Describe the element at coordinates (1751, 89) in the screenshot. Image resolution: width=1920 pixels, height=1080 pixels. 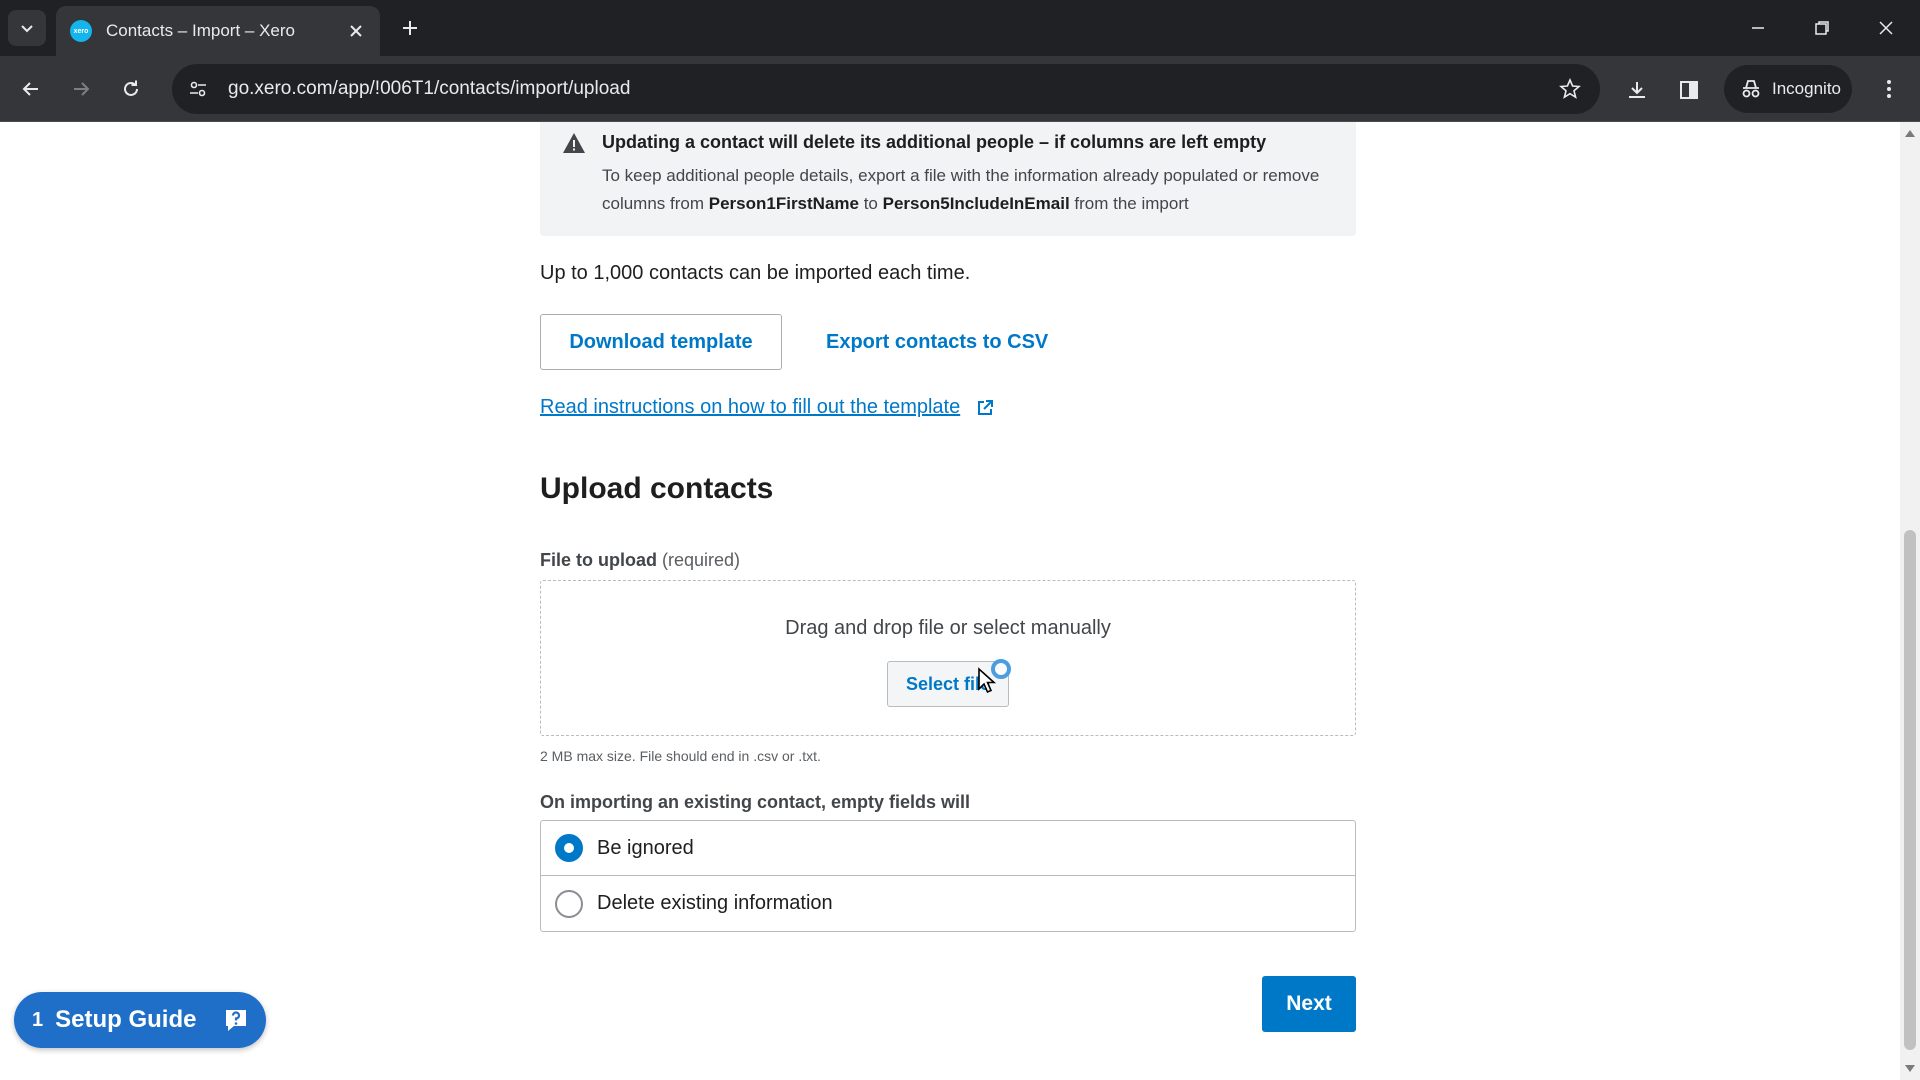
I see `incognito-icon` at that location.